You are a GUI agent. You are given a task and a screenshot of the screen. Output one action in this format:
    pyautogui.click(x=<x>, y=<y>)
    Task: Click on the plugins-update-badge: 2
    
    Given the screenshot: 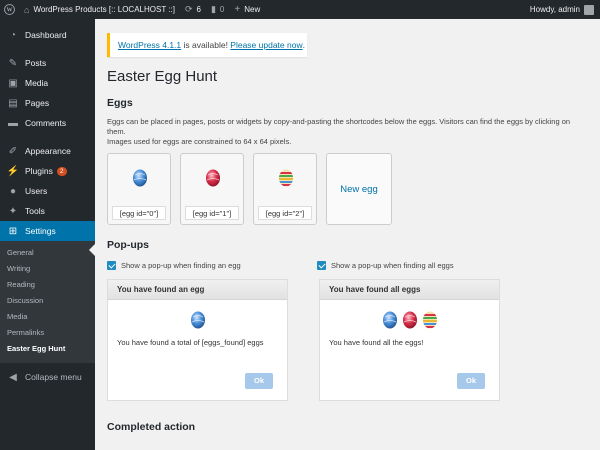 What is the action you would take?
    pyautogui.click(x=61, y=171)
    